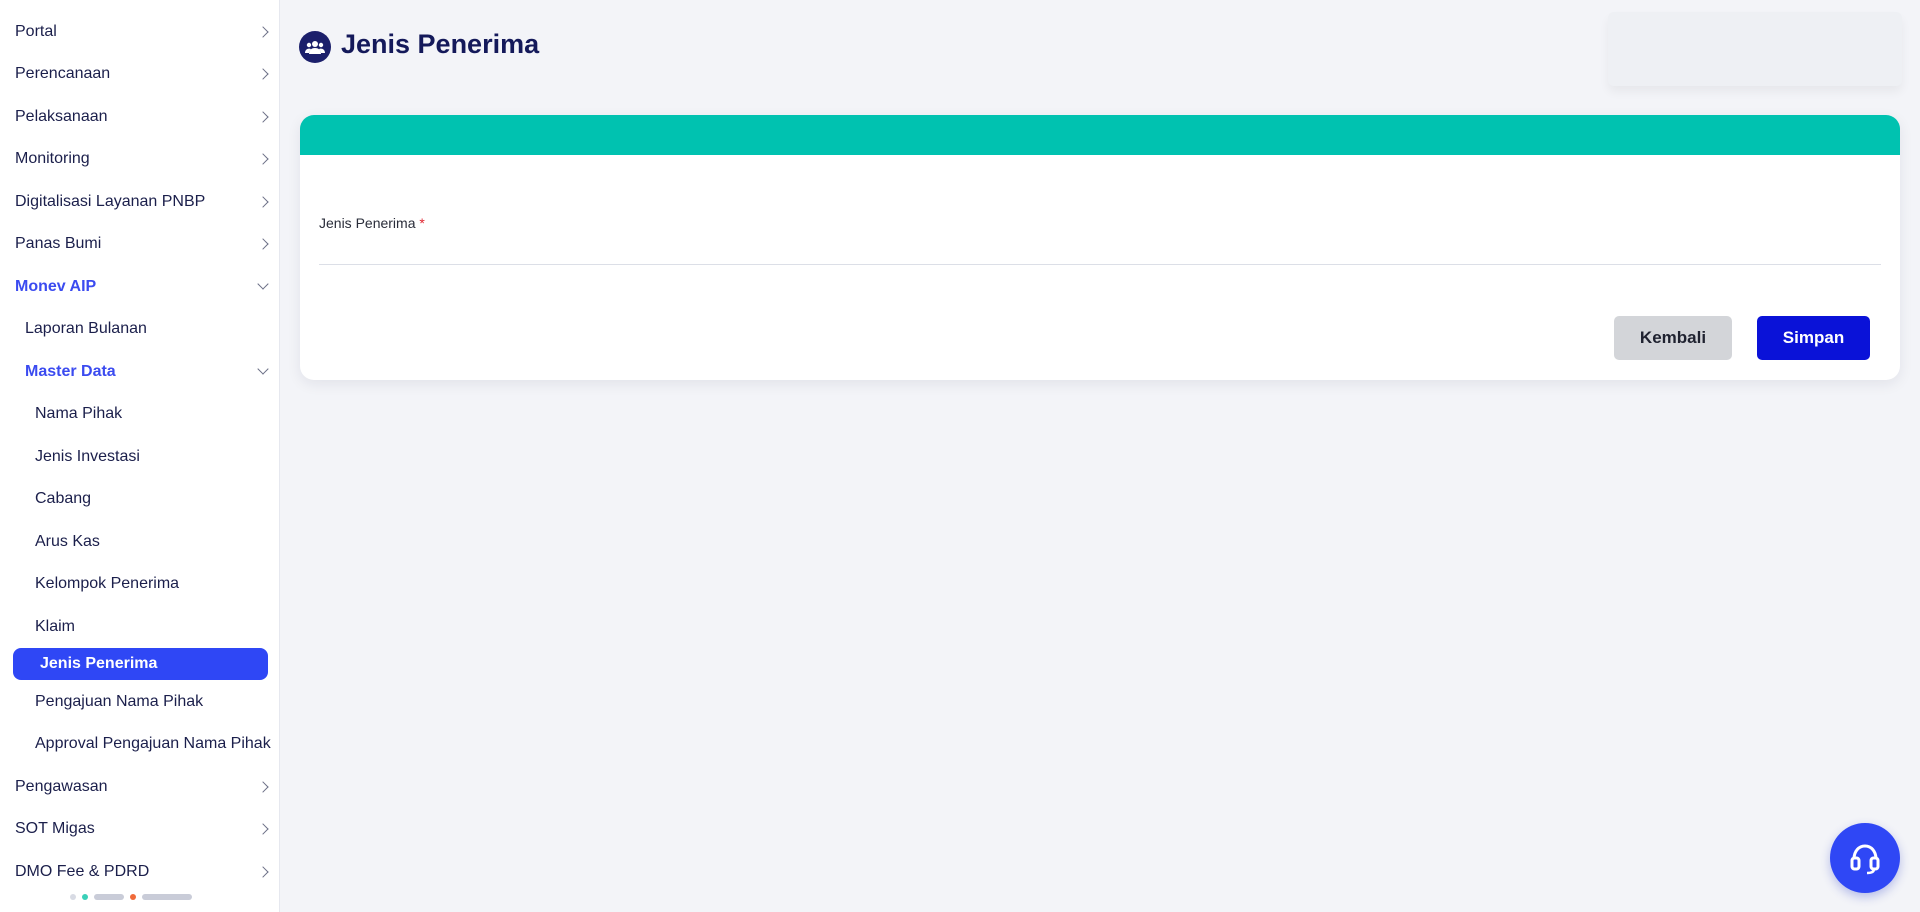 The width and height of the screenshot is (1920, 912). I want to click on sidebar-item-master-data: Master Data, so click(139, 372).